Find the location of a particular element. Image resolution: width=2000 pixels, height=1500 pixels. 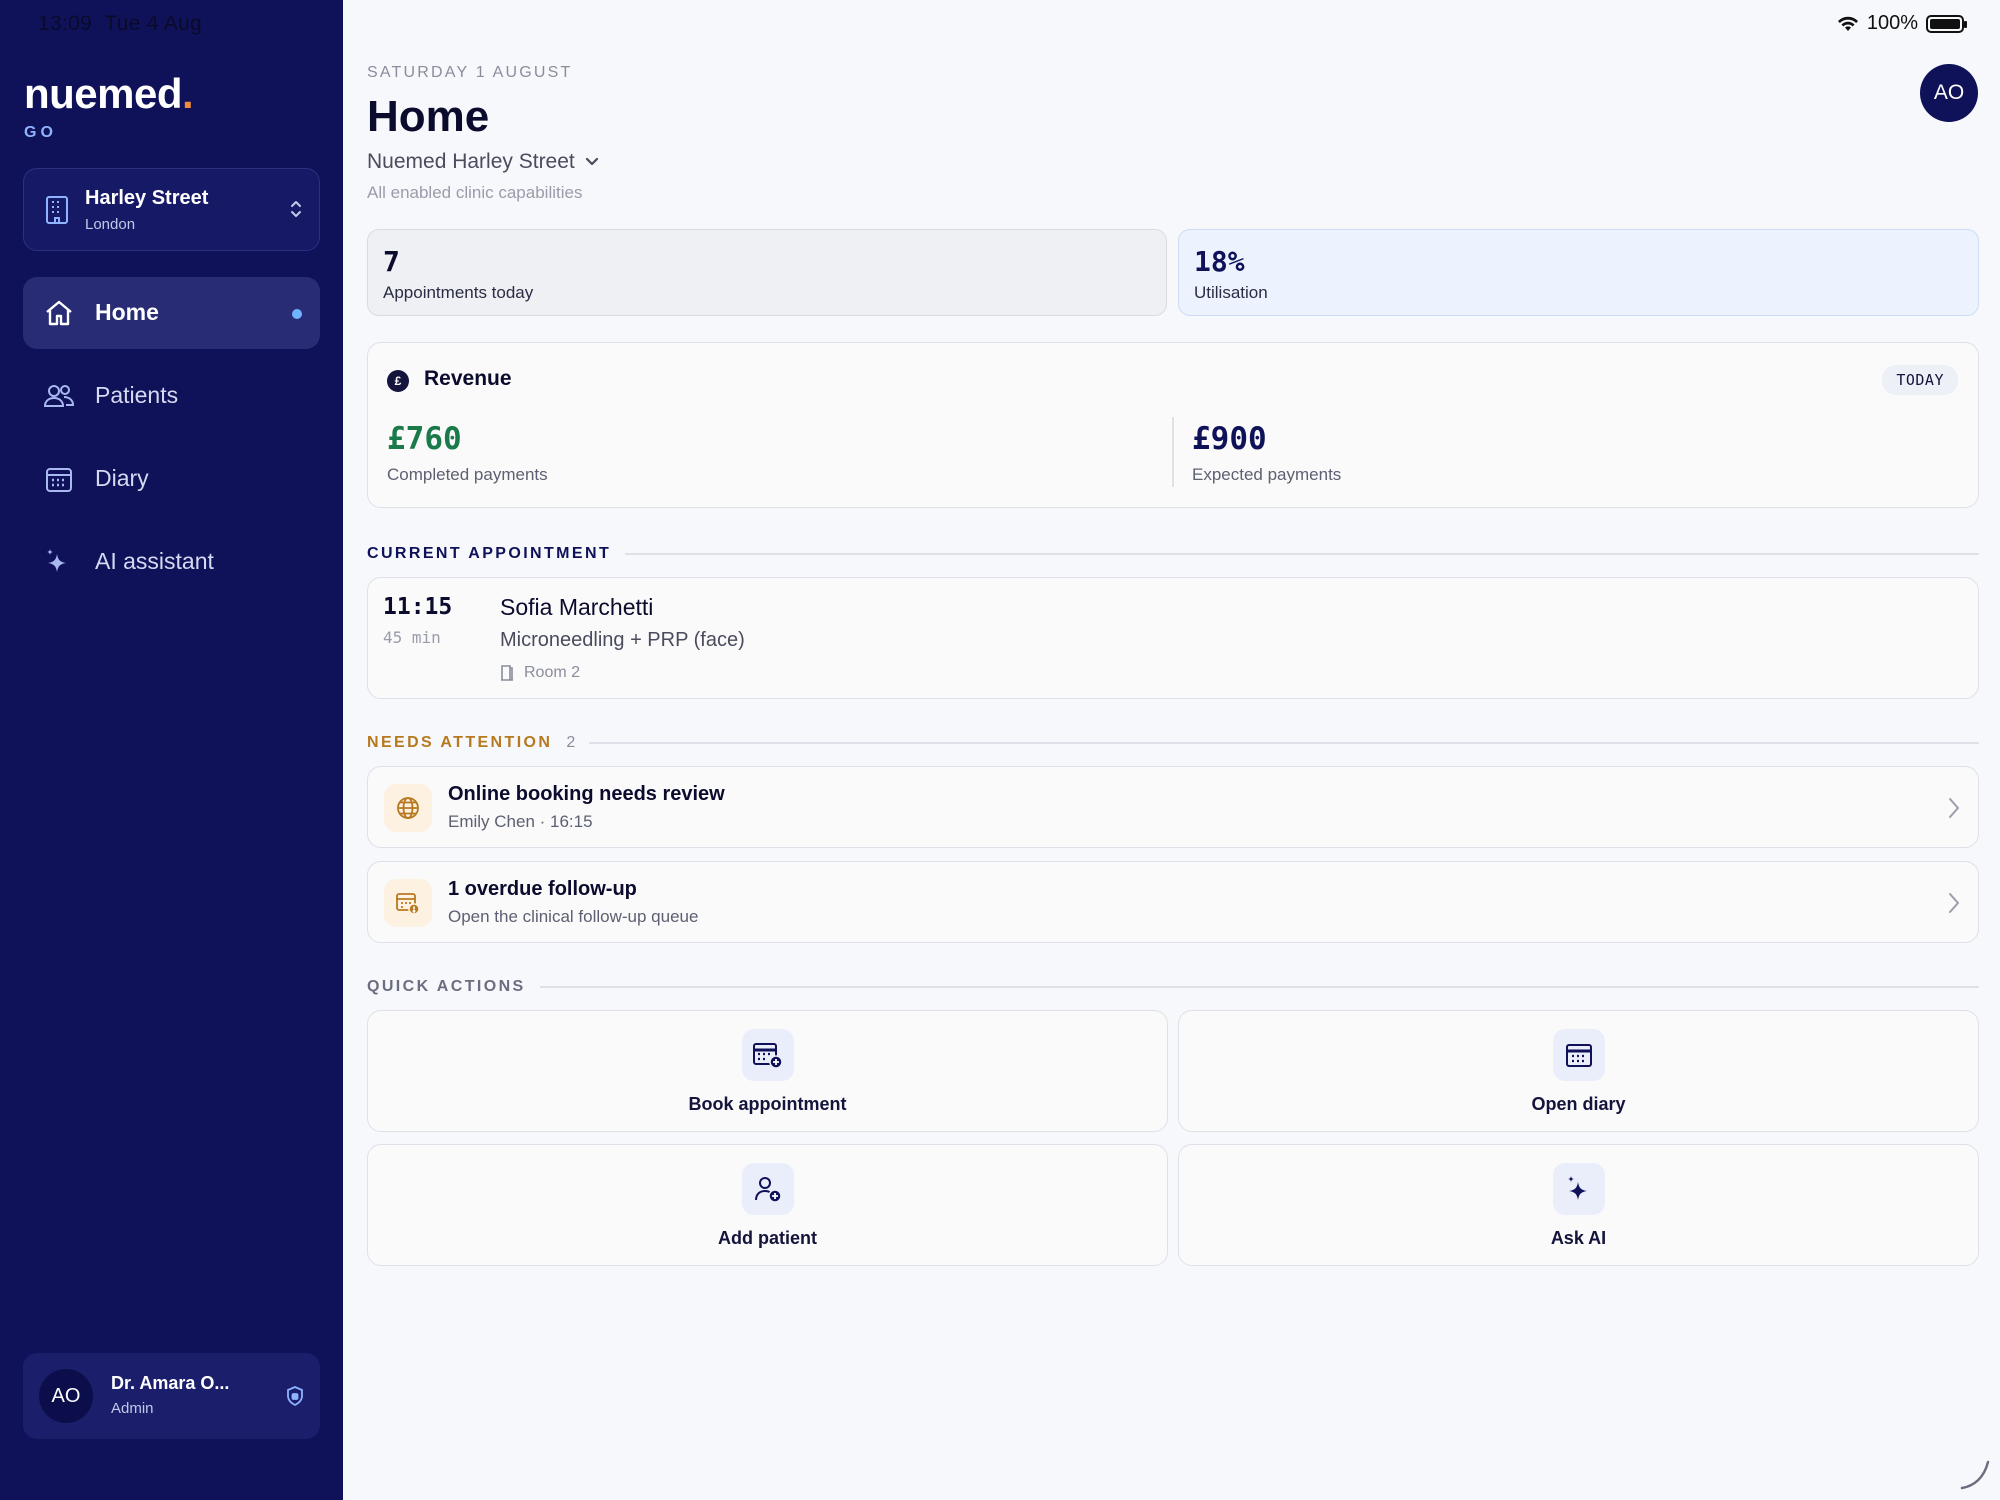

clinic-city: London is located at coordinates (110, 224).